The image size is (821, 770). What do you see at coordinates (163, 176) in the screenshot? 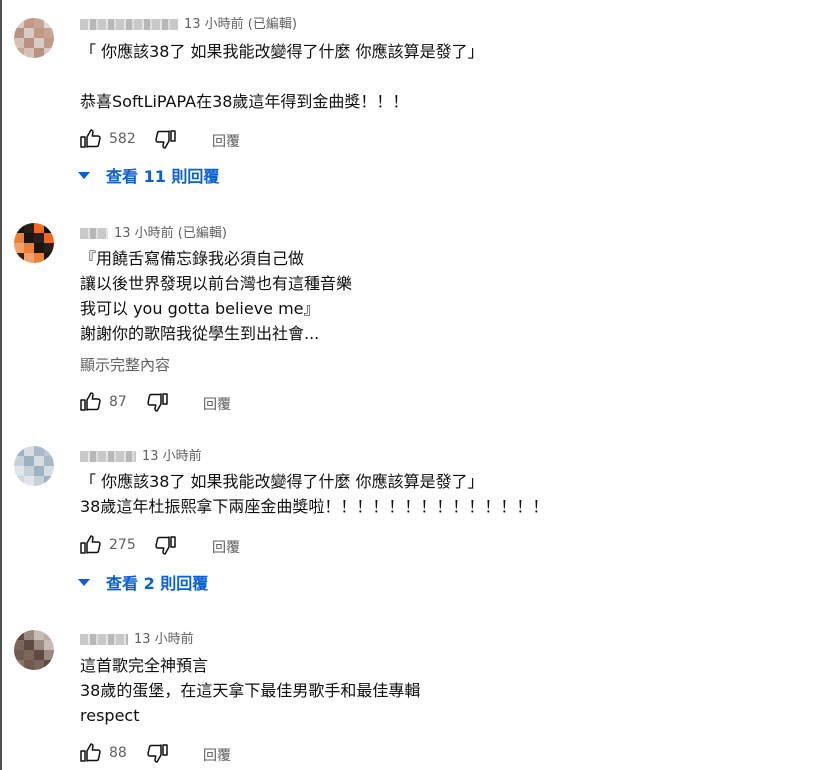
I see `view-replies-label: 查看 11 則回覆` at bounding box center [163, 176].